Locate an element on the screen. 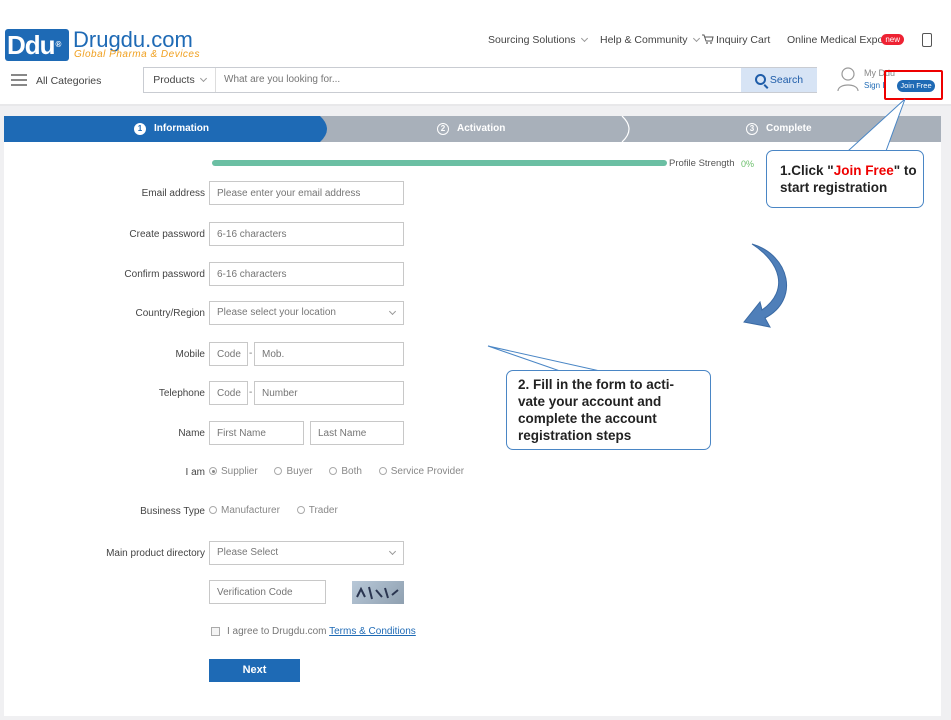 This screenshot has height=720, width=951. callout-2-pointer is located at coordinates (544, 358).